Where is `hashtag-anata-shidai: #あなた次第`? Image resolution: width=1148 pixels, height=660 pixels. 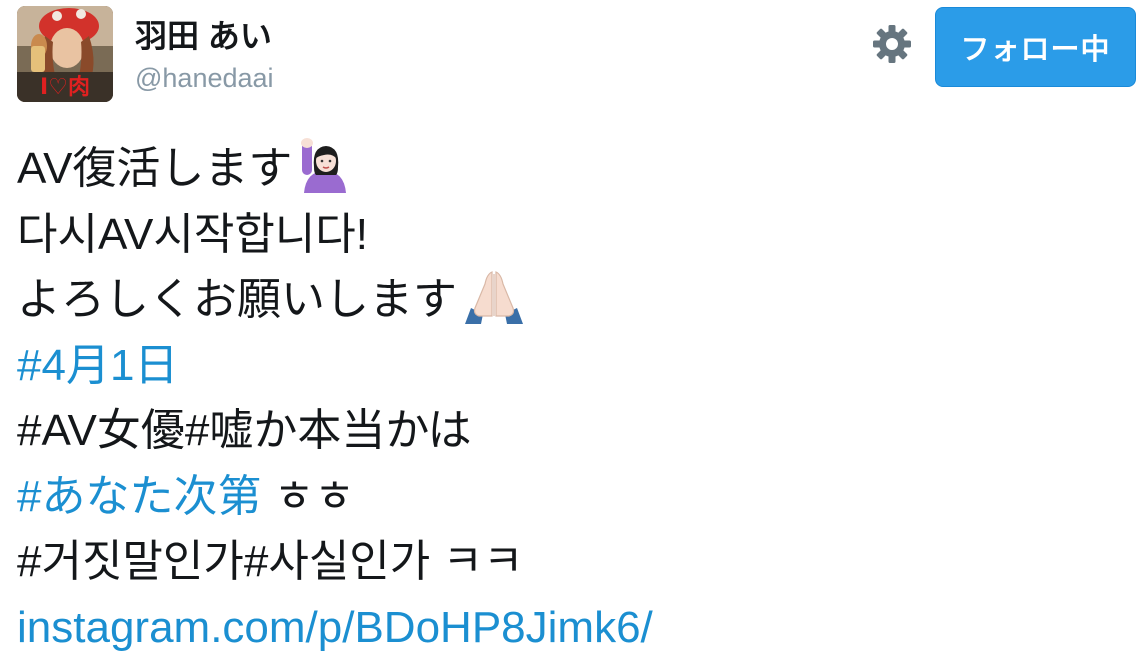 hashtag-anata-shidai: #あなた次第 is located at coordinates (139, 496).